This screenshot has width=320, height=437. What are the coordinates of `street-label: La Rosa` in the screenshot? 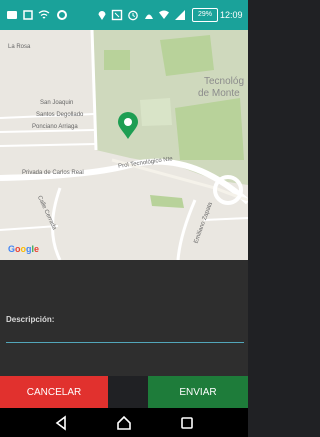 It's located at (19, 47).